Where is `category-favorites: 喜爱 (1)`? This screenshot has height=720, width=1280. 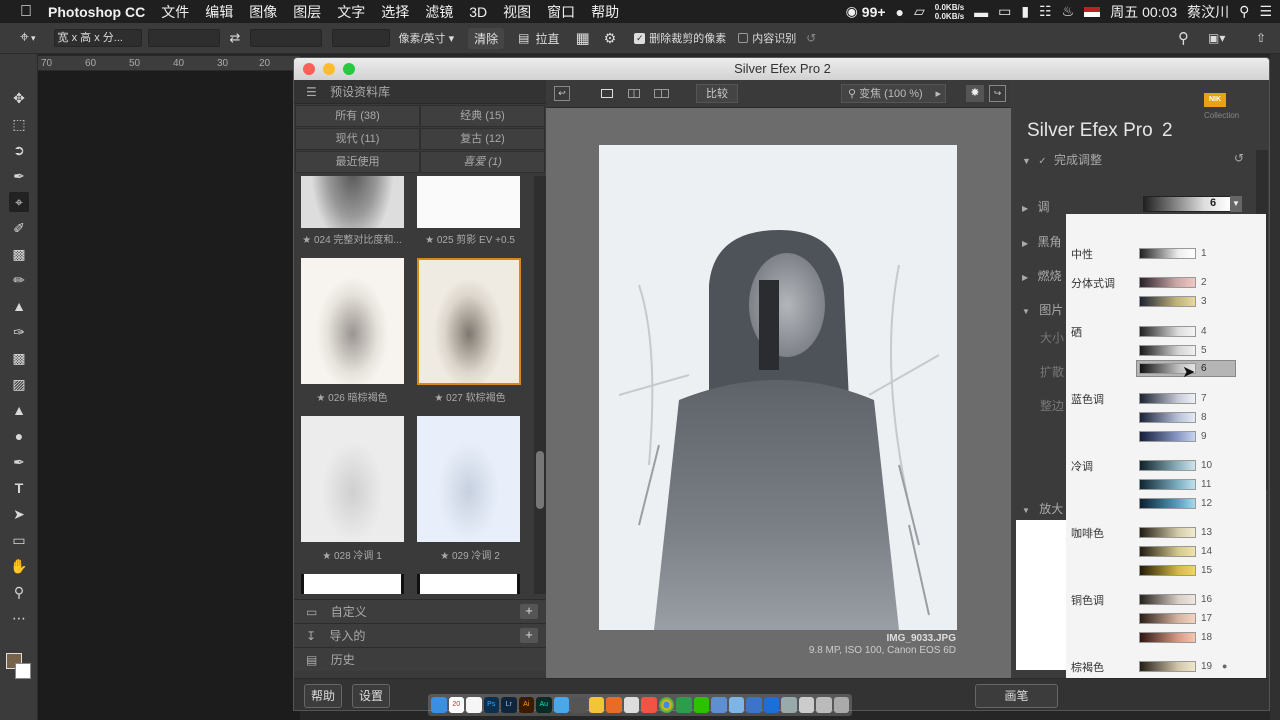 category-favorites: 喜爱 (1) is located at coordinates (482, 162).